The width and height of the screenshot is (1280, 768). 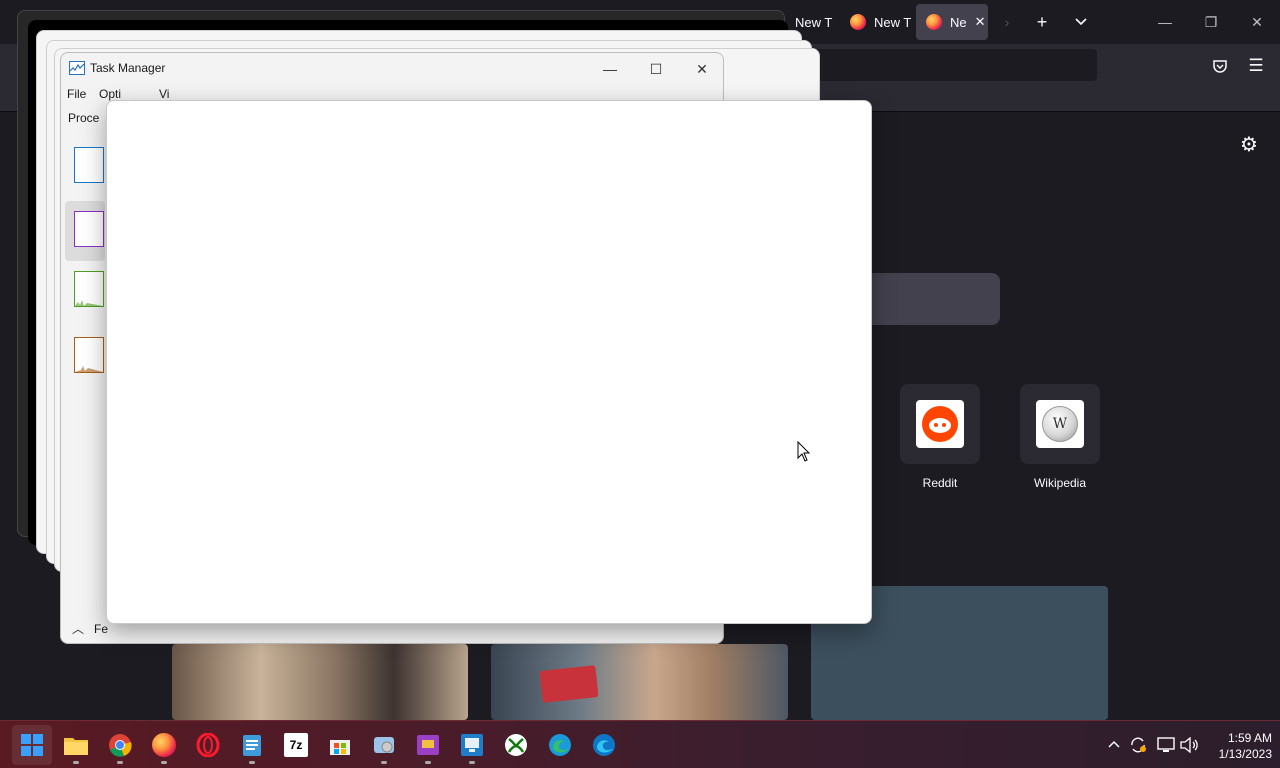 I want to click on taskbar-xbox, so click(x=516, y=745).